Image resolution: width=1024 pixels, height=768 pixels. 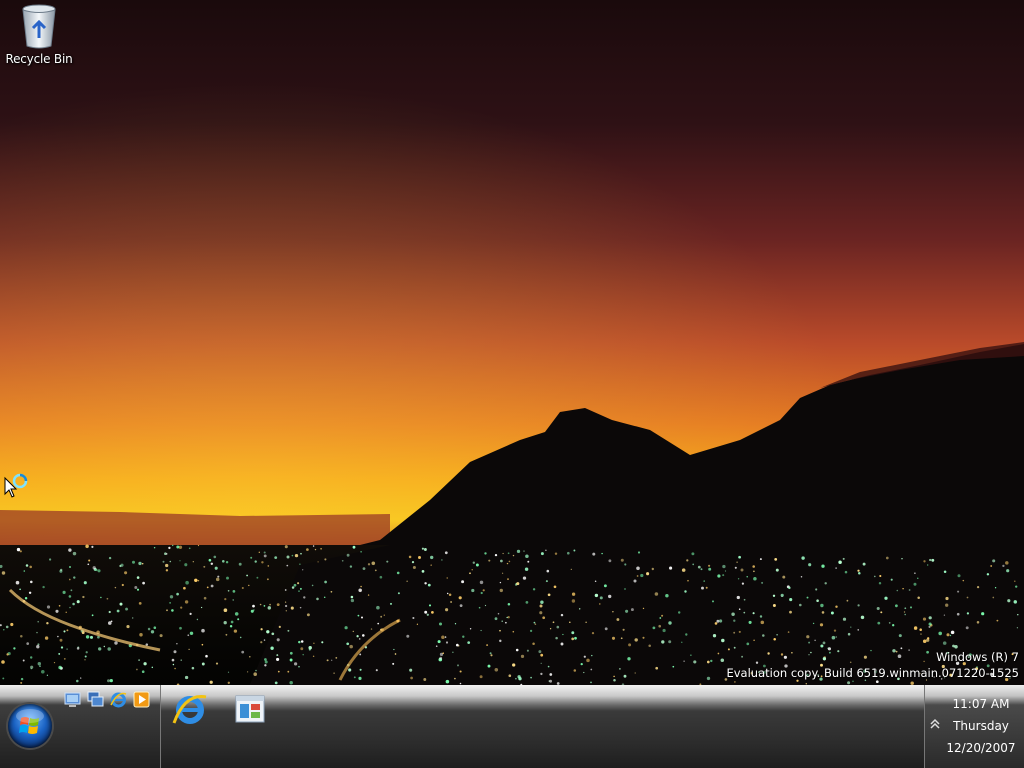 I want to click on recycle-bin-icon, so click(x=39, y=26).